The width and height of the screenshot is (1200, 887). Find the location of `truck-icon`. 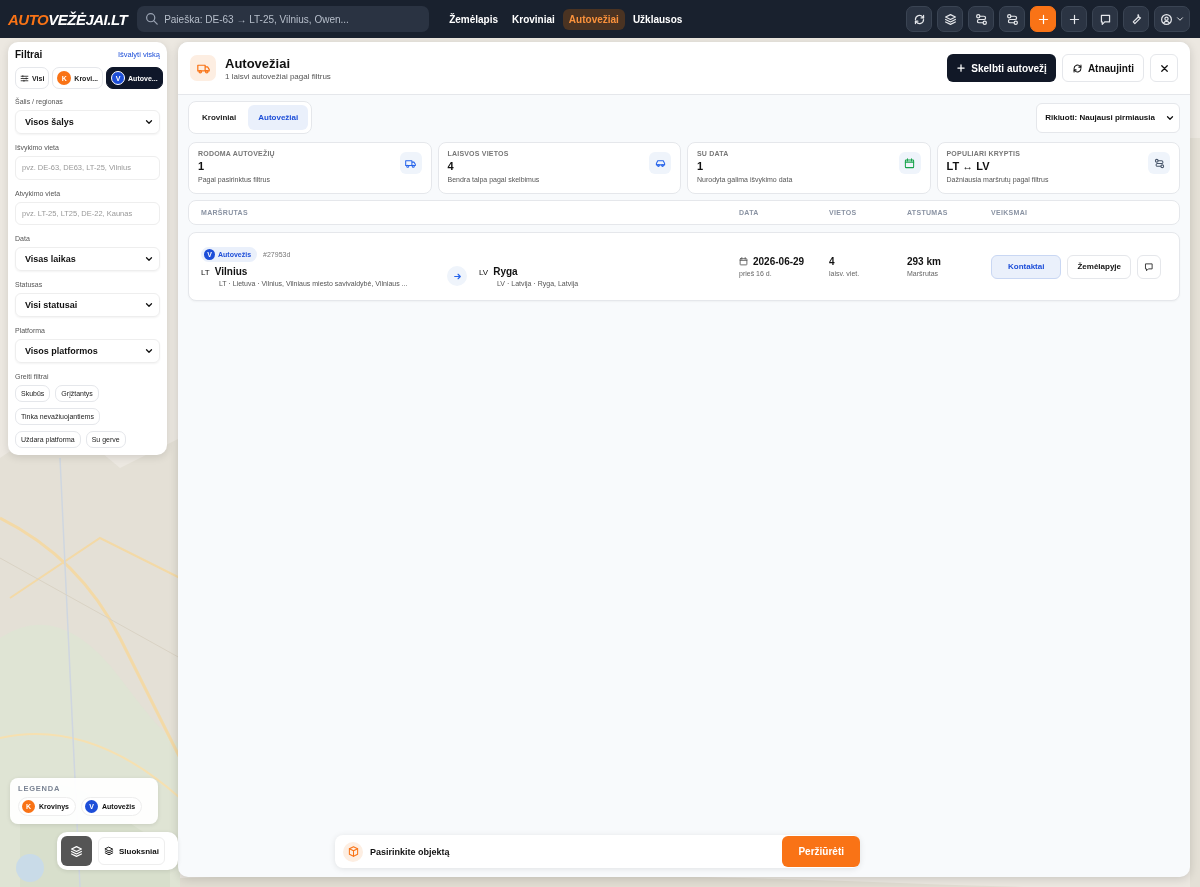

truck-icon is located at coordinates (410, 163).